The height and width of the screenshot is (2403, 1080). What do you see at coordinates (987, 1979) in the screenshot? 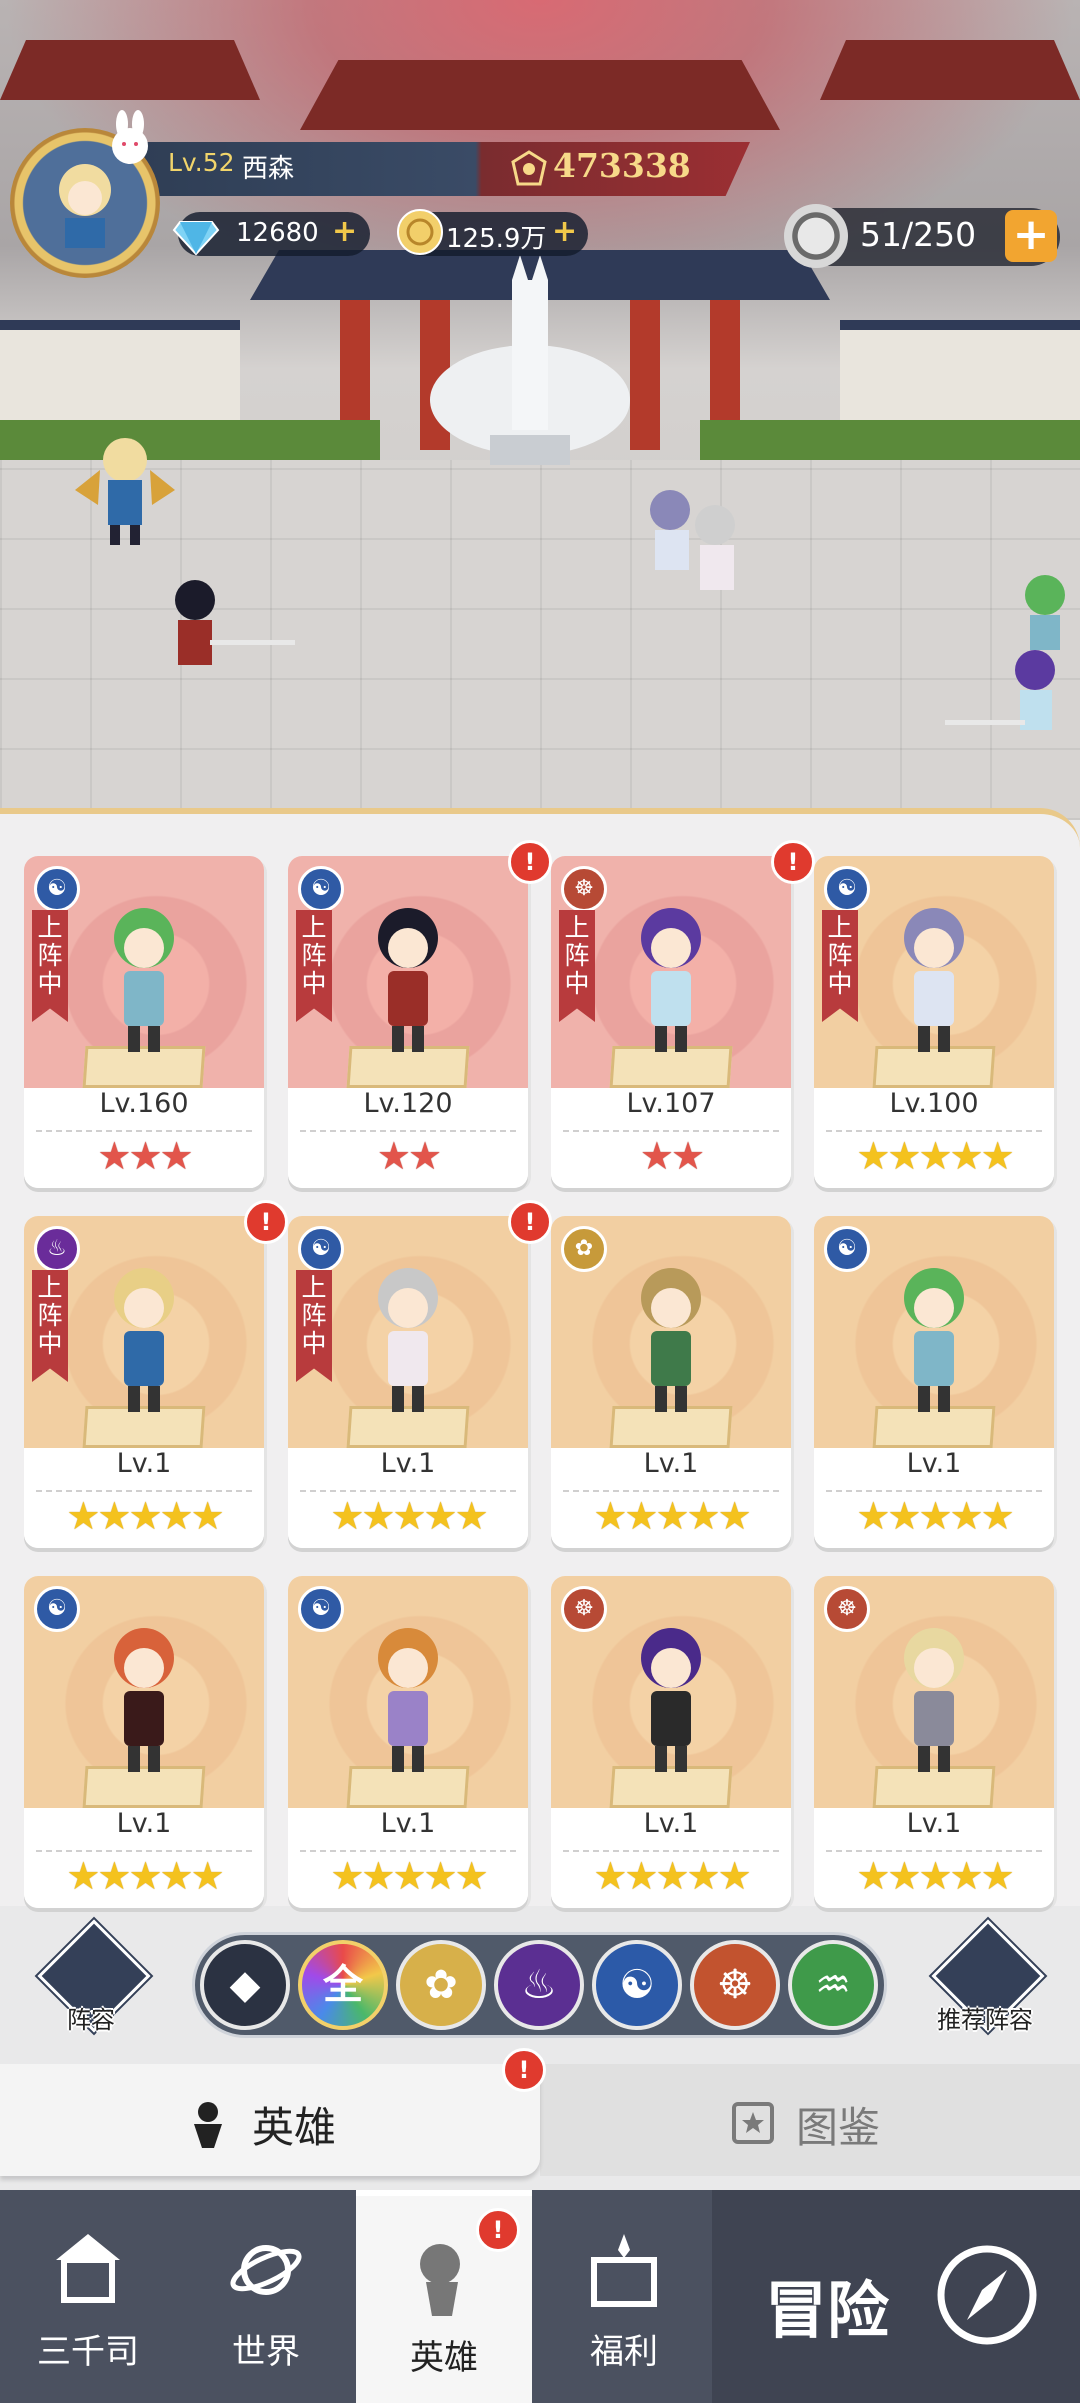
I see `recommend-lineup-button: 推荐阵容` at bounding box center [987, 1979].